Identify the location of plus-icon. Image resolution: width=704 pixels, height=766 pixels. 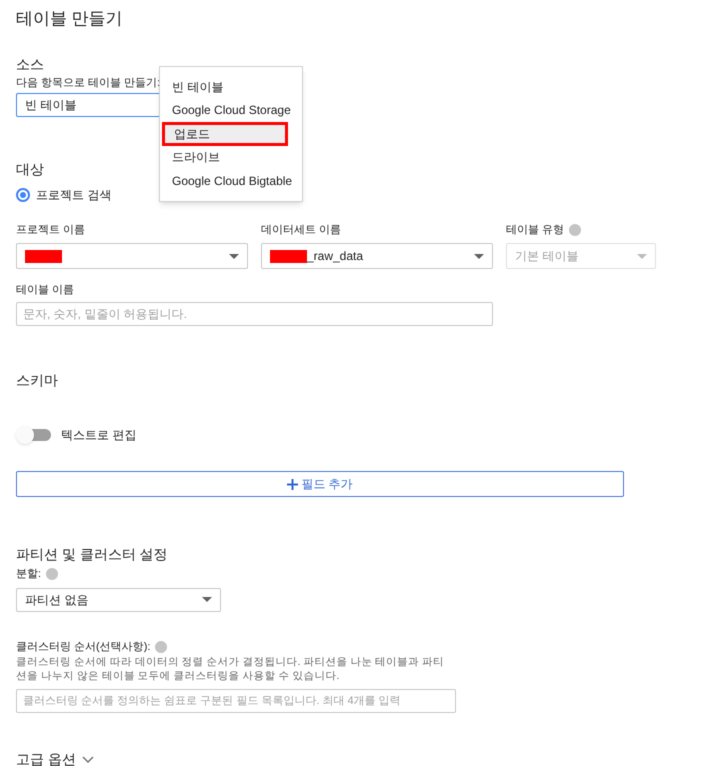
(292, 484).